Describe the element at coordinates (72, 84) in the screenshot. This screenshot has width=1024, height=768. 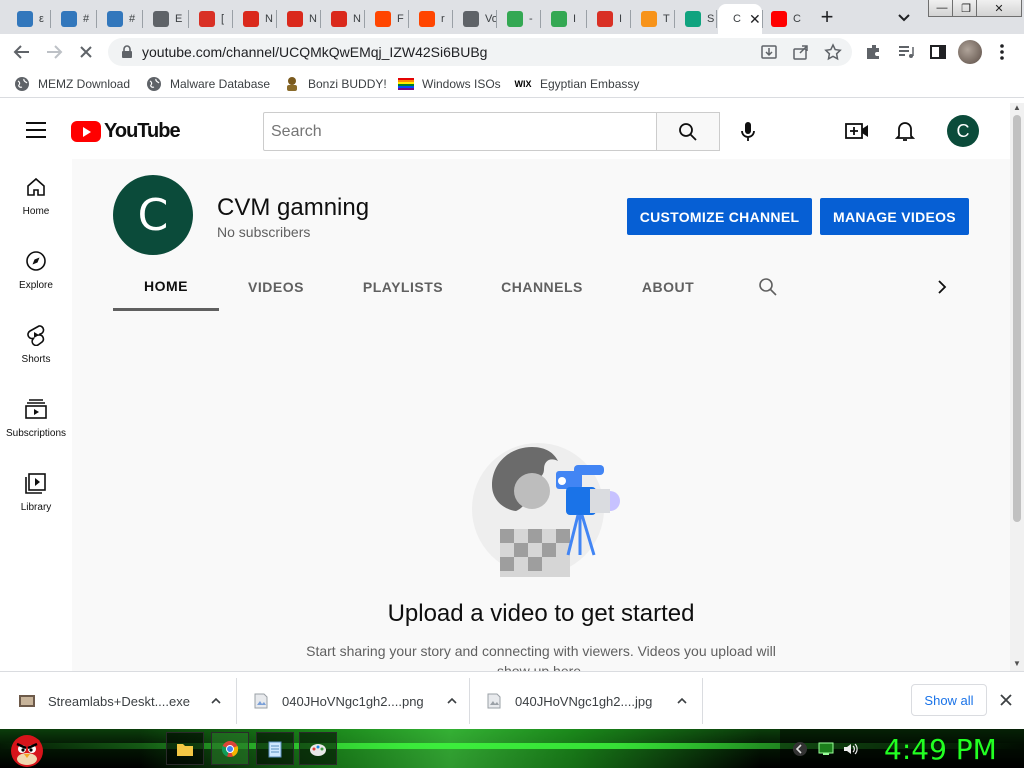
I see `bookmark-memz: MEMZ Download` at that location.